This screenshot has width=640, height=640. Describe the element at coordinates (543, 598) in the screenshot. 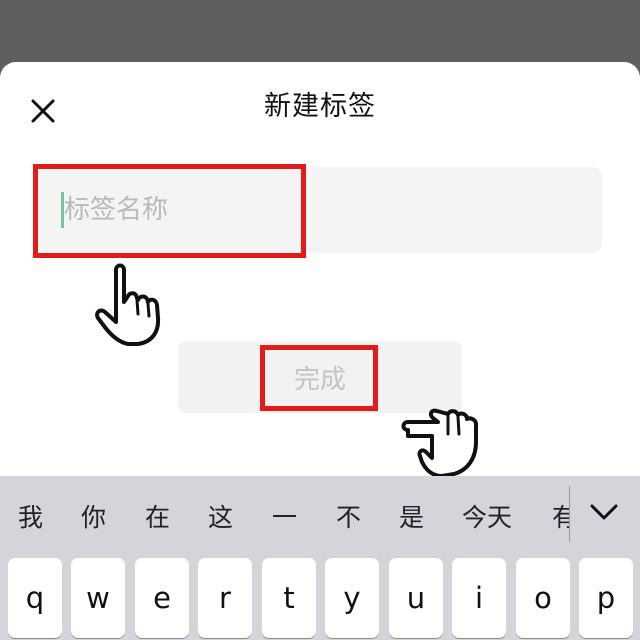

I see `key-o: o` at that location.